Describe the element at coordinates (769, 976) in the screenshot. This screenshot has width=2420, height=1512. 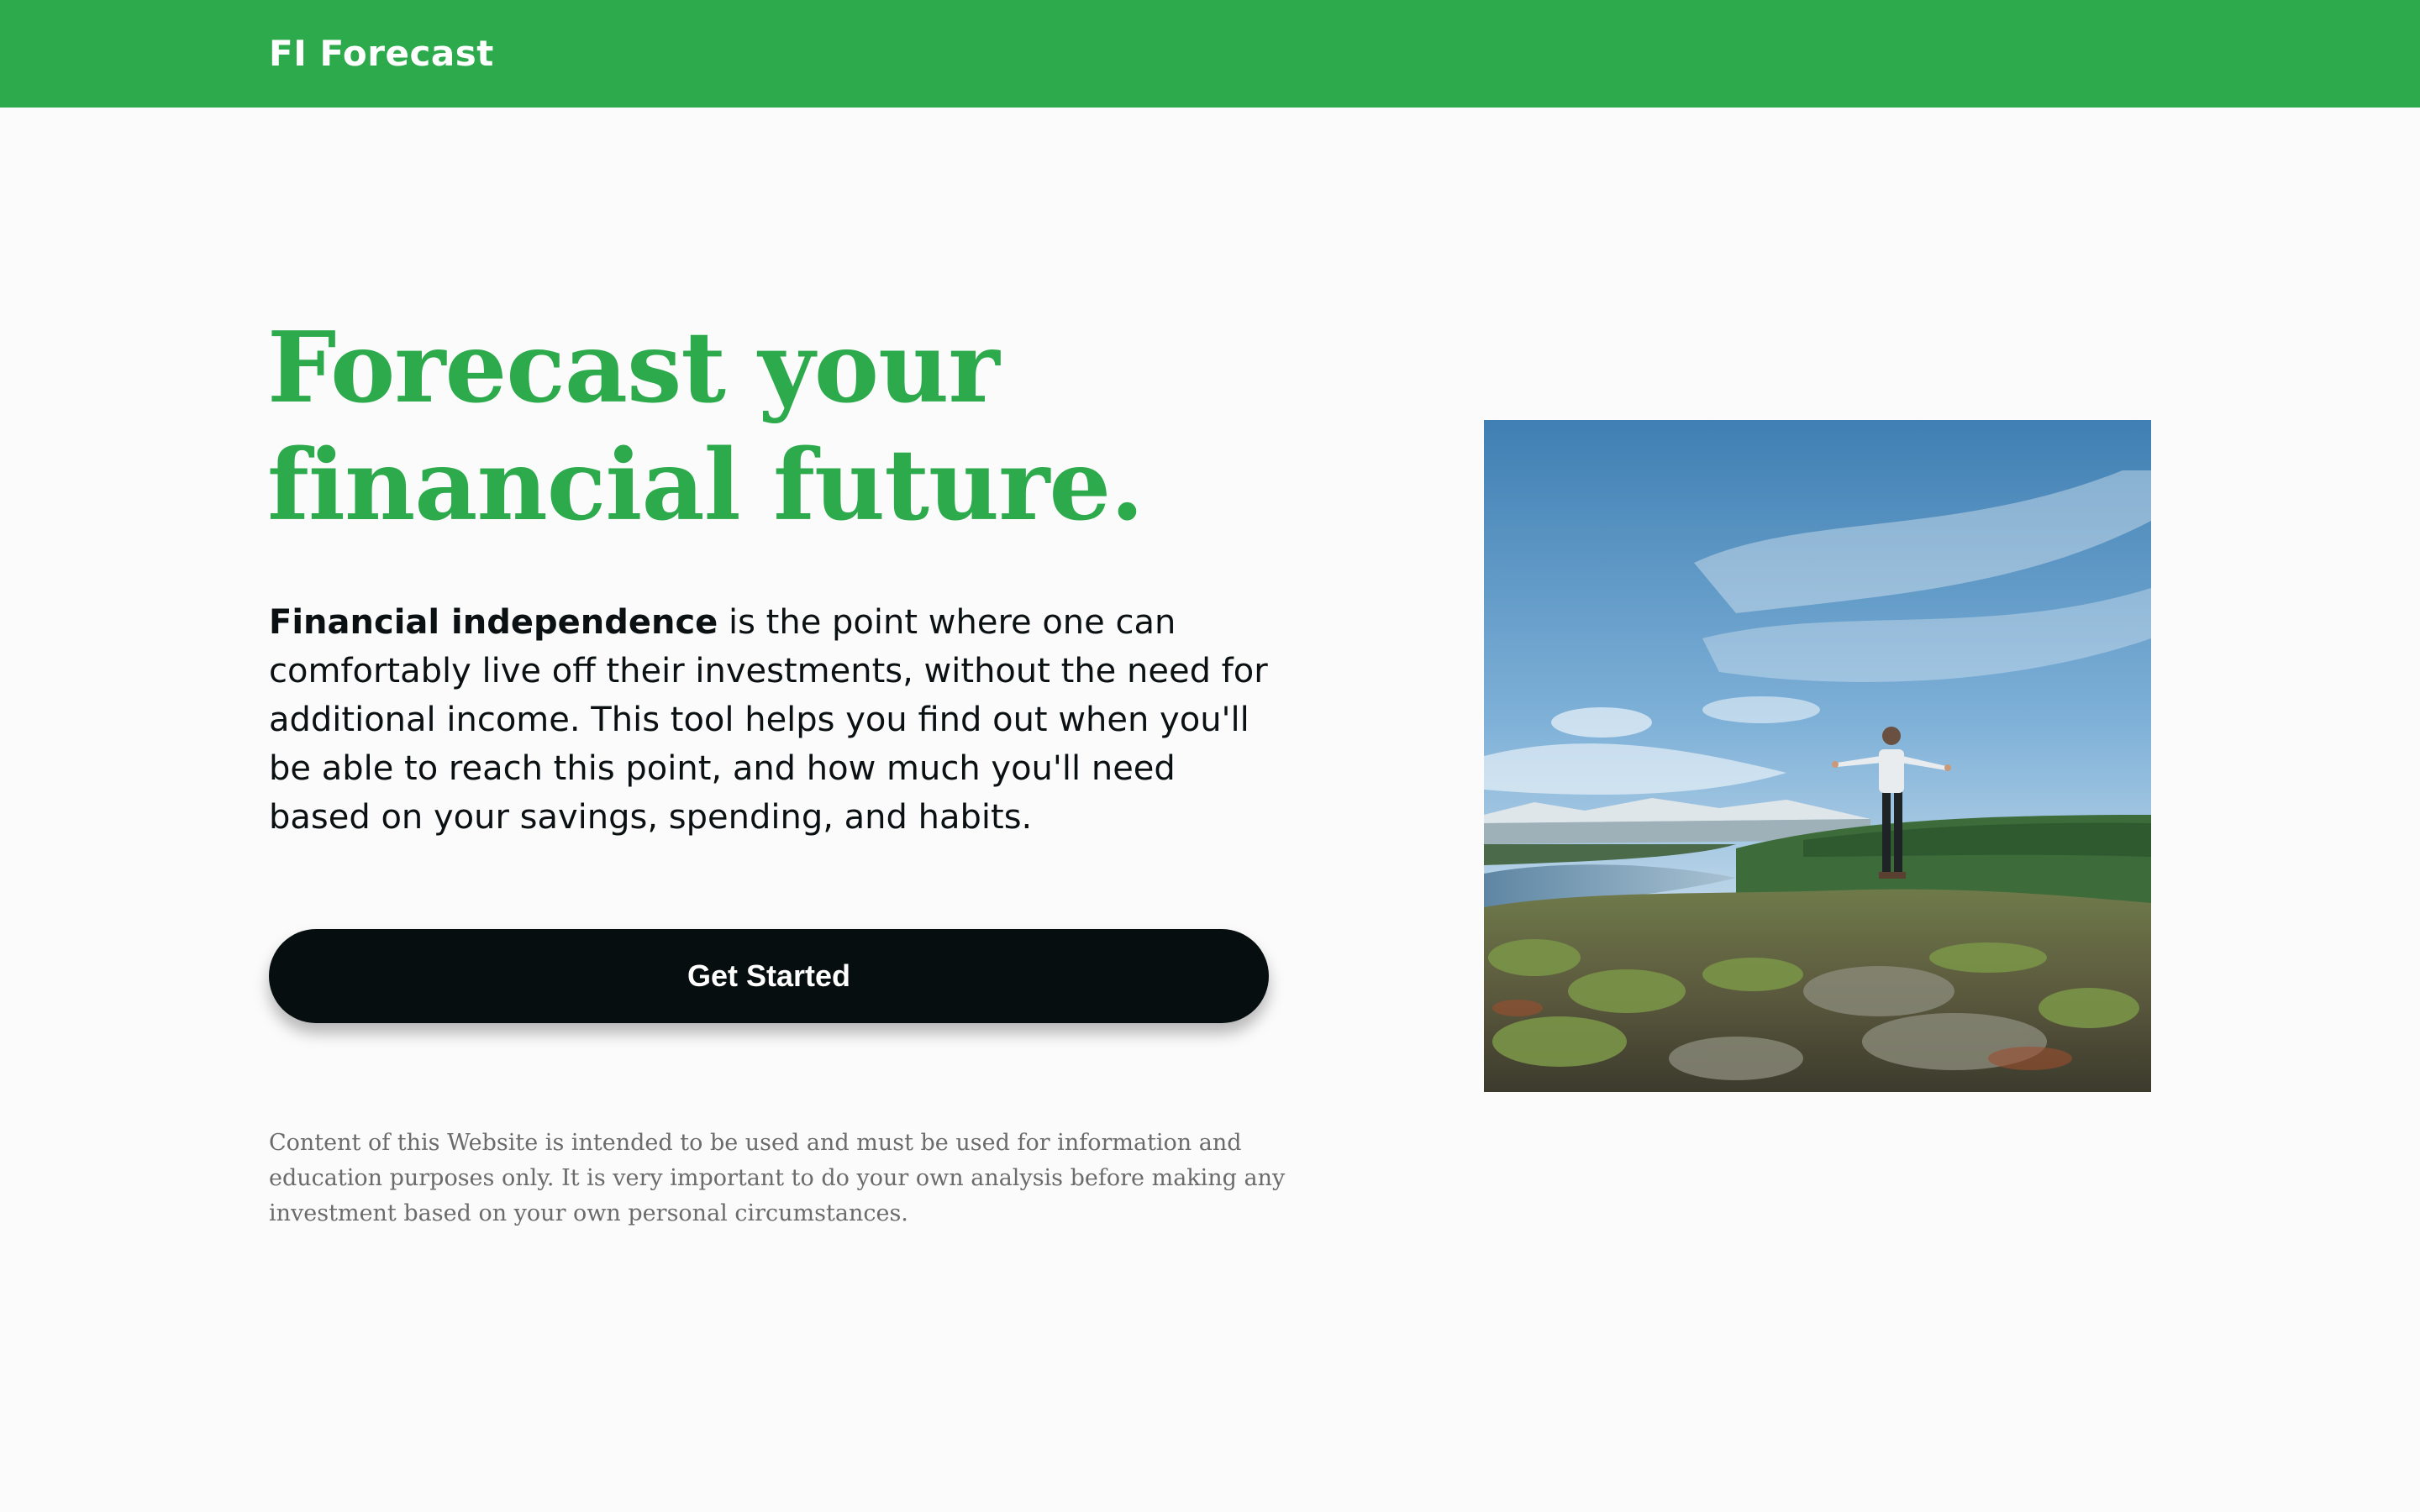
I see `get-started-button: Get Started` at that location.